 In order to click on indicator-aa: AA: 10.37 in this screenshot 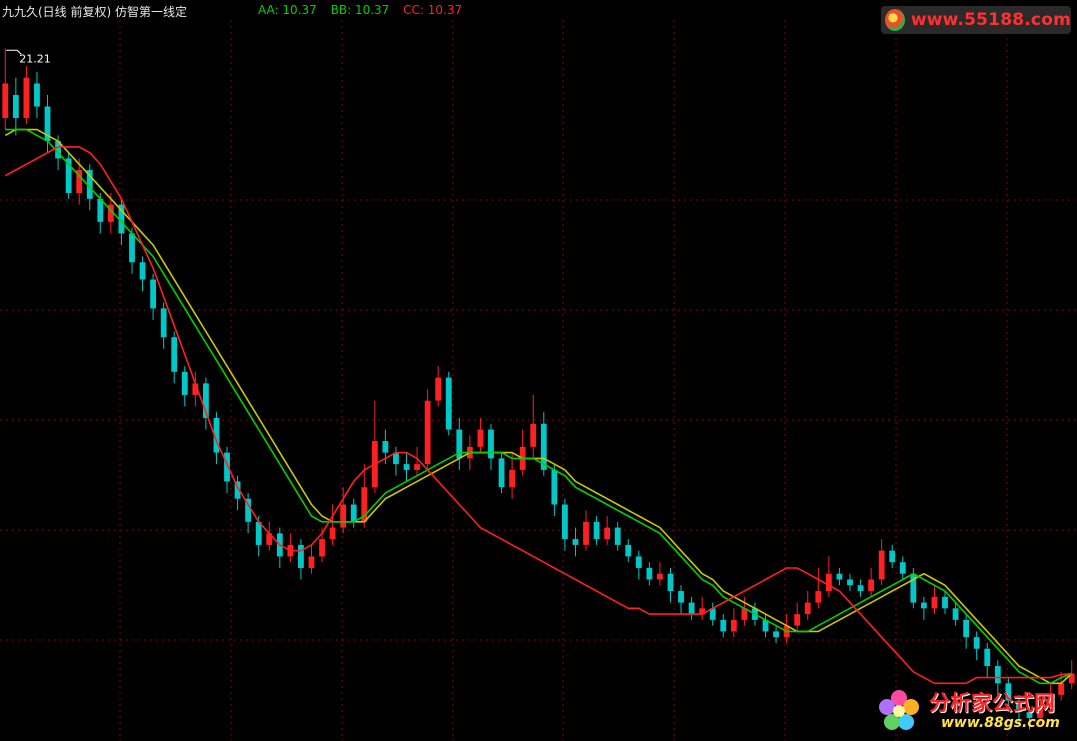, I will do `click(287, 10)`.